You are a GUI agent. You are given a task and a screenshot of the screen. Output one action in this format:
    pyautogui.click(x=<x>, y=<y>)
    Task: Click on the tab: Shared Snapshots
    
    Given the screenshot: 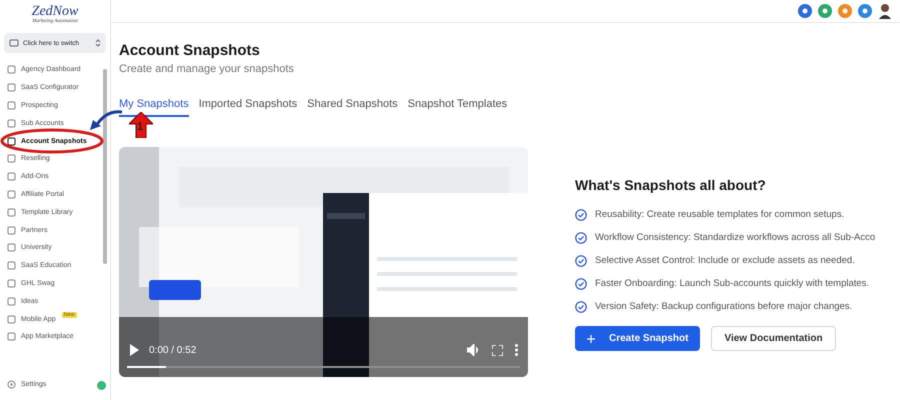 What is the action you would take?
    pyautogui.click(x=352, y=106)
    